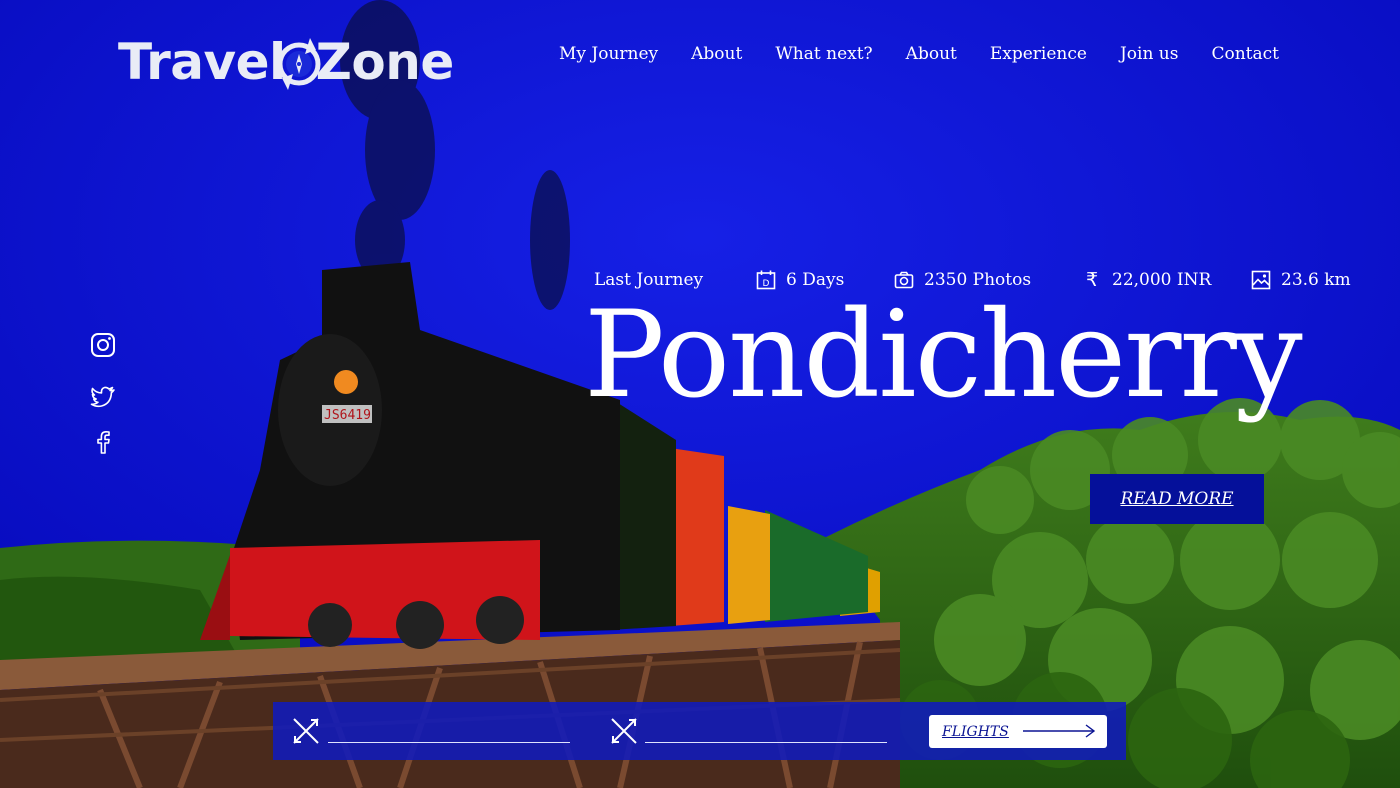 This screenshot has width=1400, height=788. Describe the element at coordinates (699, 731) in the screenshot. I see `flight-search-bar: FLIGHTS` at that location.